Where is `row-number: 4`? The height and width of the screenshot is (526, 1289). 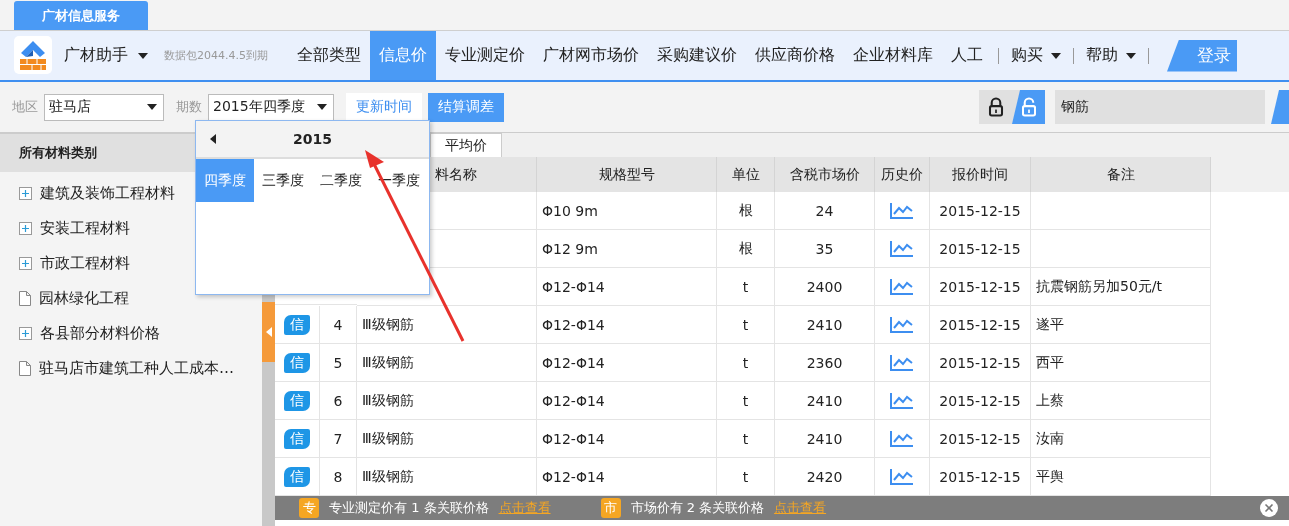
row-number: 4 is located at coordinates (338, 324).